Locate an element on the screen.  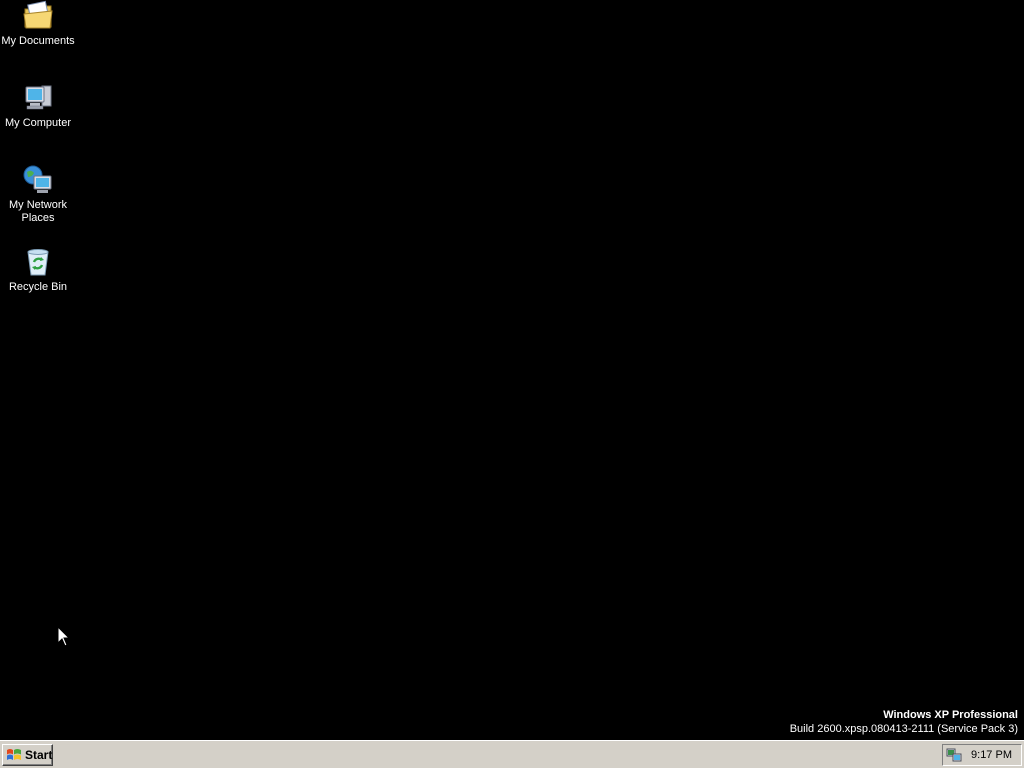
desktop-icon-my-network-places: My Network Places is located at coordinates (38, 194).